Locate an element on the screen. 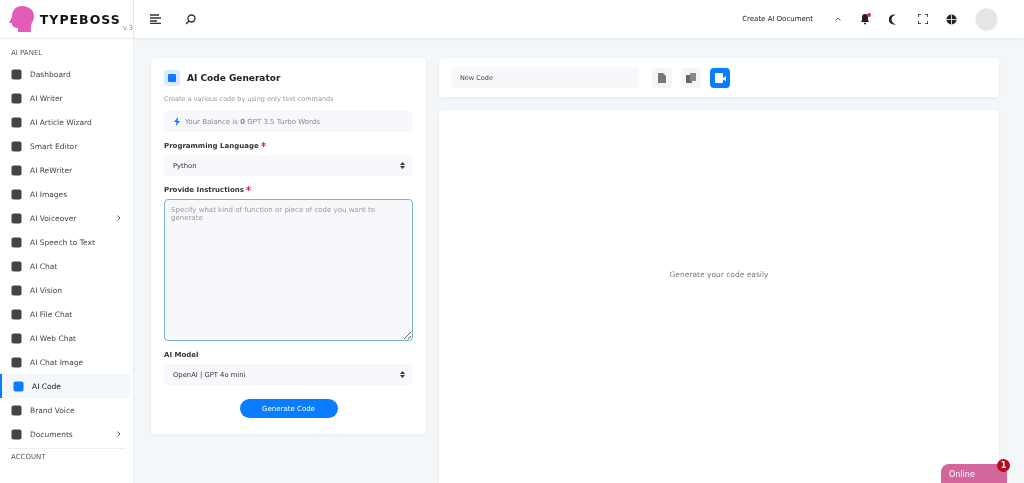 The height and width of the screenshot is (483, 1024). copy-icon is located at coordinates (691, 77).